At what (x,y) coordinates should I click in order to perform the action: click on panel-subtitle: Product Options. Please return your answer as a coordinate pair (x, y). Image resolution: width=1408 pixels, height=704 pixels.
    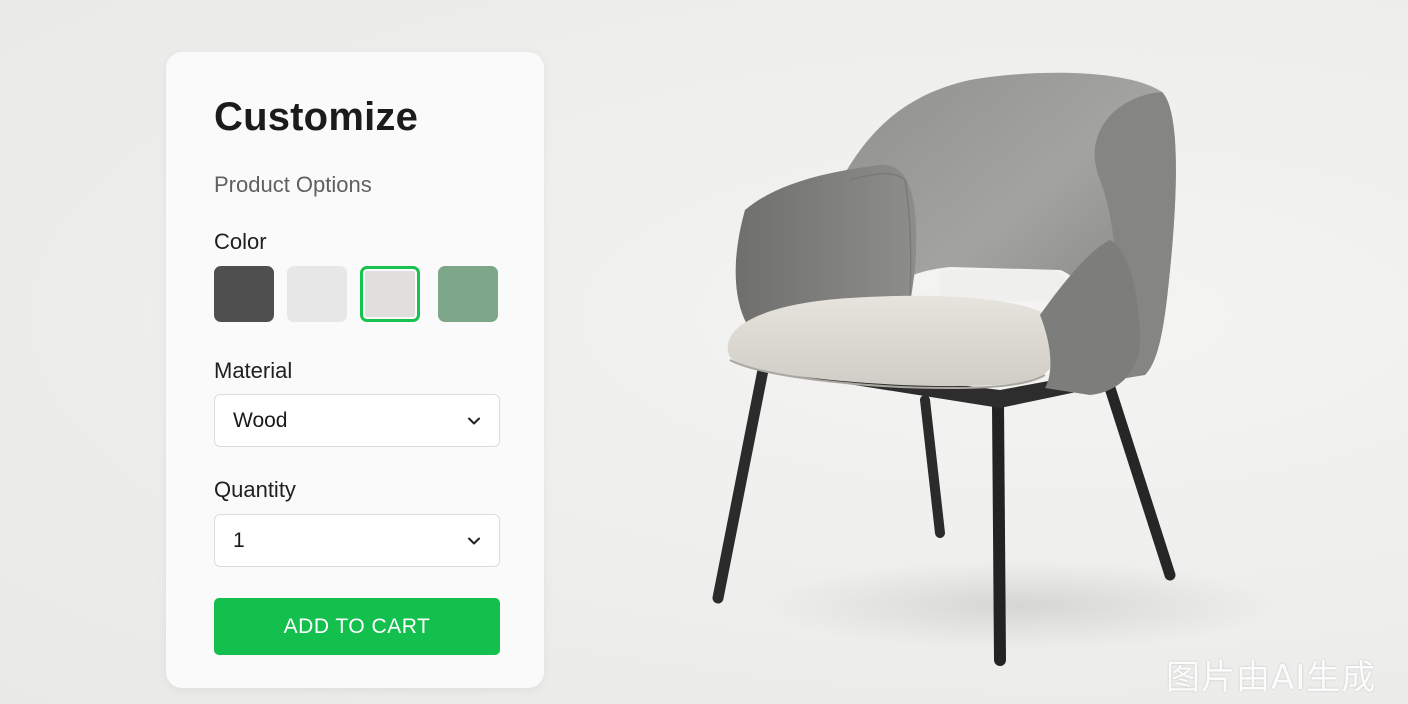
    Looking at the image, I should click on (293, 184).